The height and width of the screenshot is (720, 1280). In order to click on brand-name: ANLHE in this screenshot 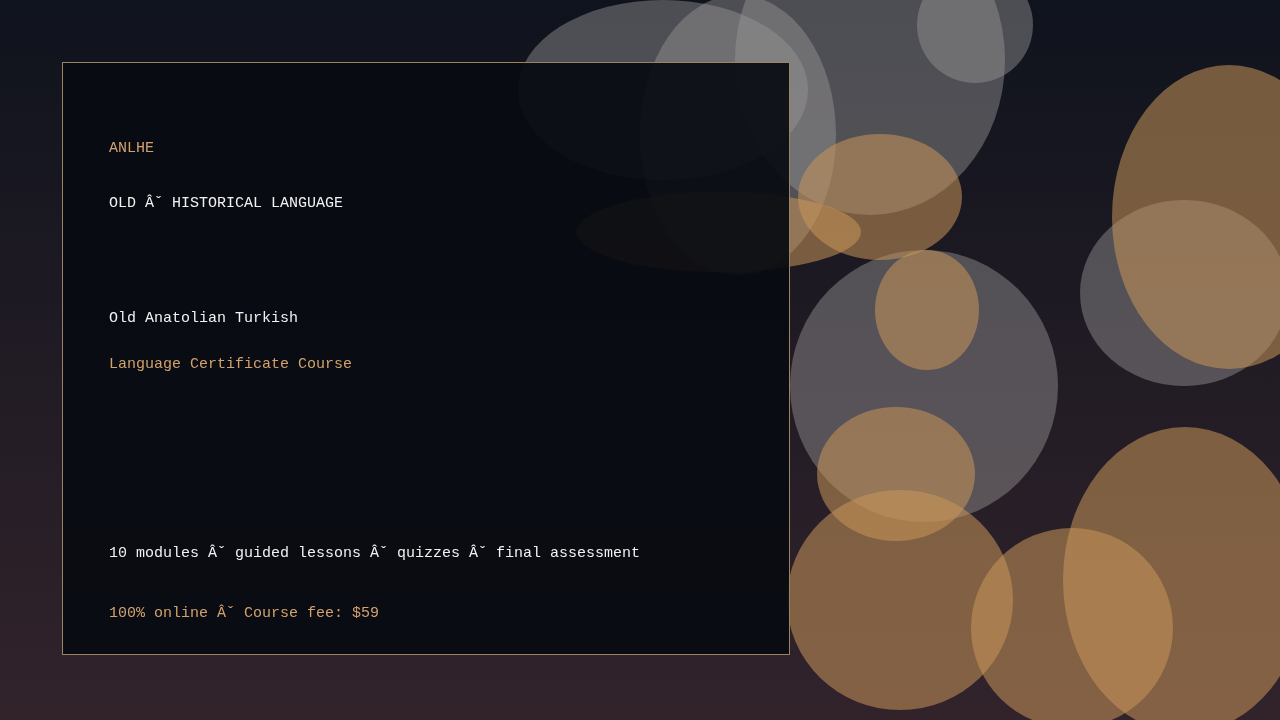, I will do `click(131, 149)`.